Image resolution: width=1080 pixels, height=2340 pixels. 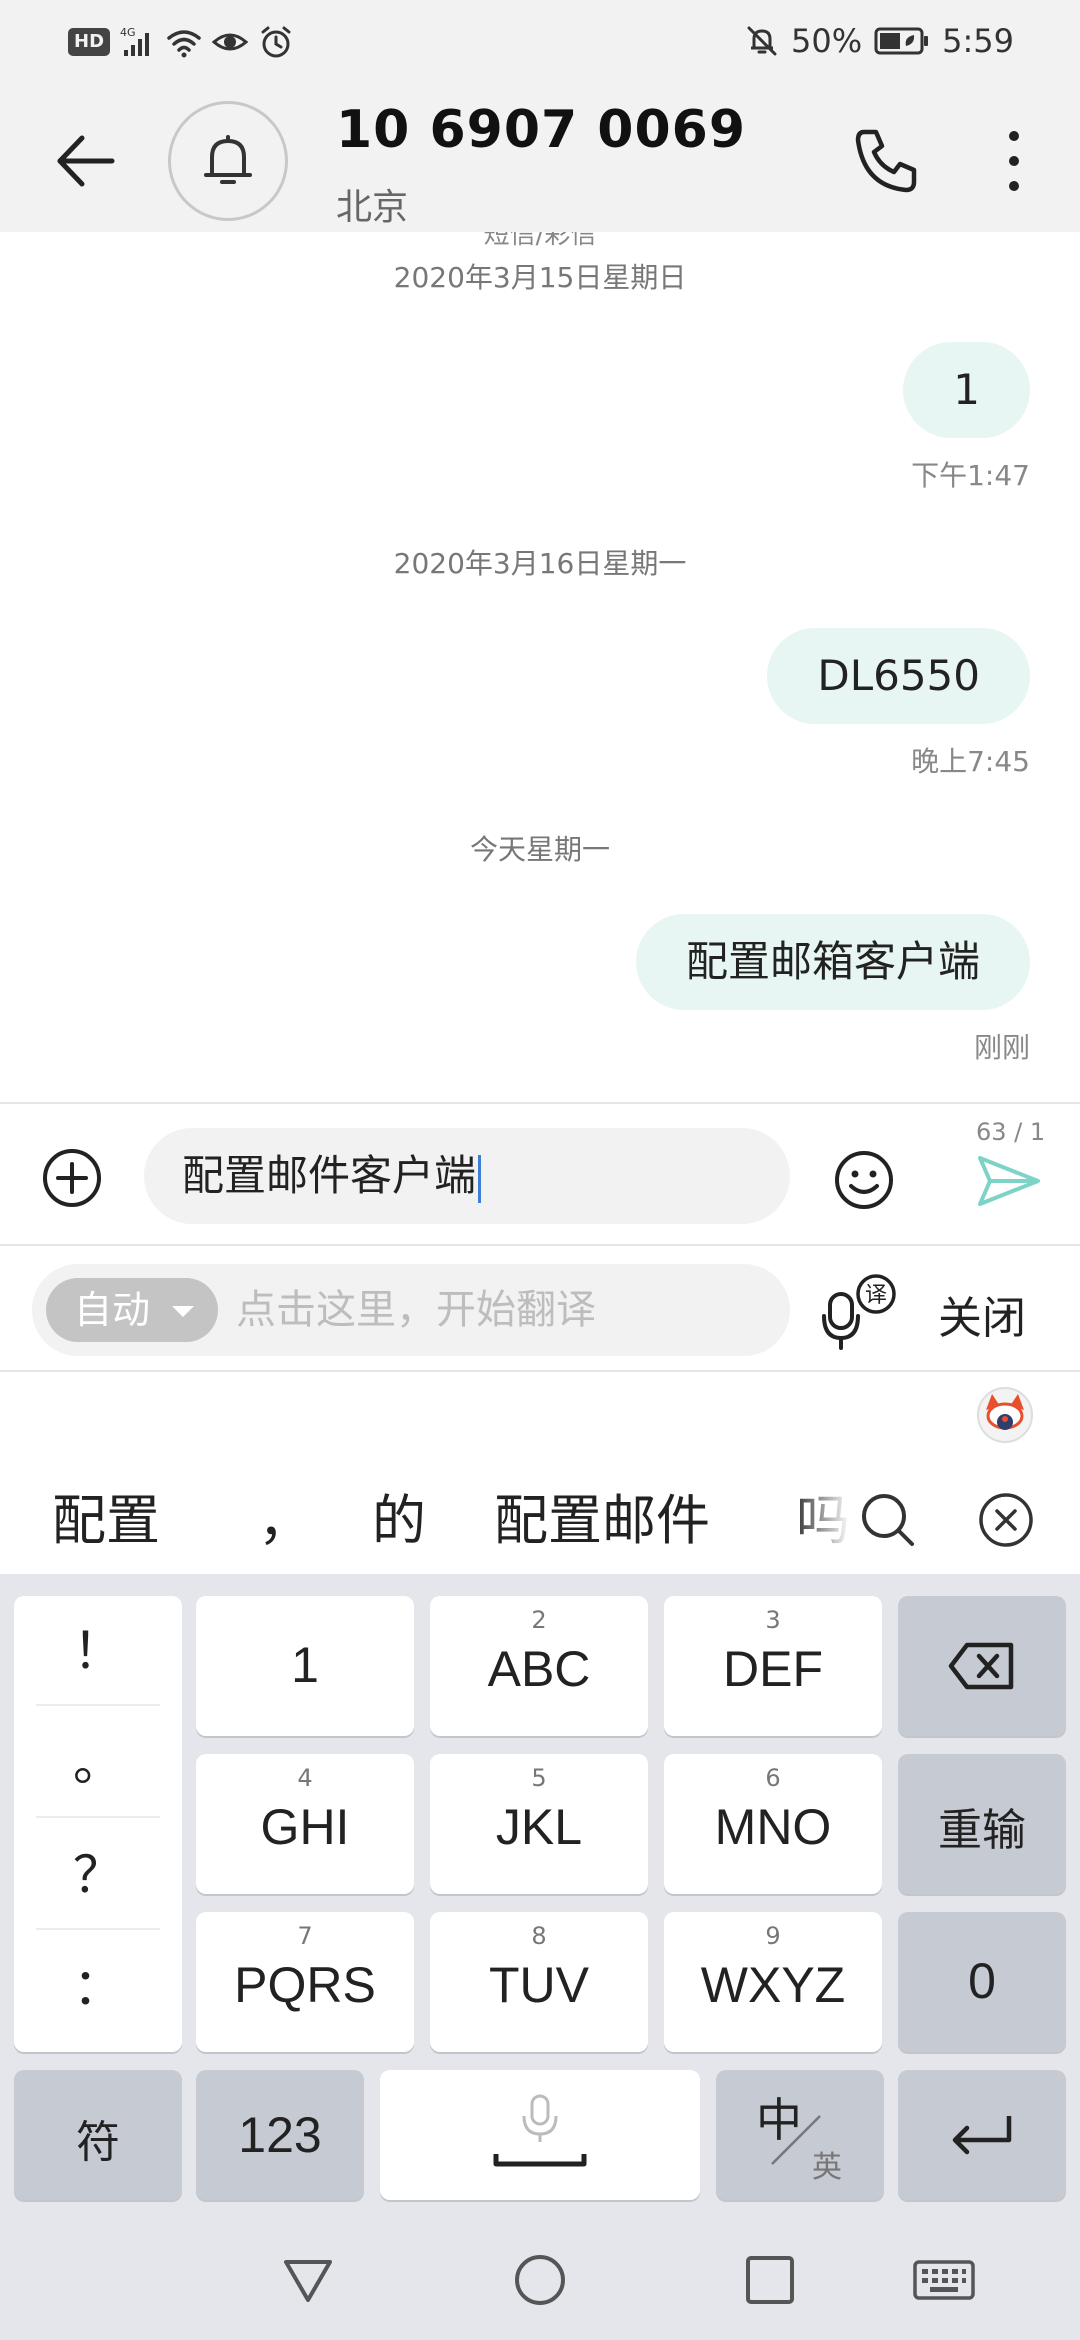 What do you see at coordinates (106, 1521) in the screenshot?
I see `candidate-word: 配置` at bounding box center [106, 1521].